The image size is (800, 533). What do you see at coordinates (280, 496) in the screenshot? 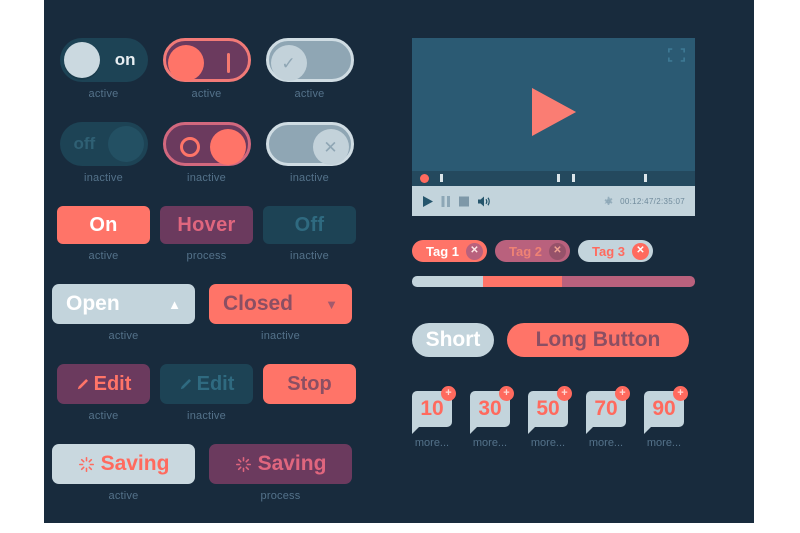
I see `saving-process-caption: process` at bounding box center [280, 496].